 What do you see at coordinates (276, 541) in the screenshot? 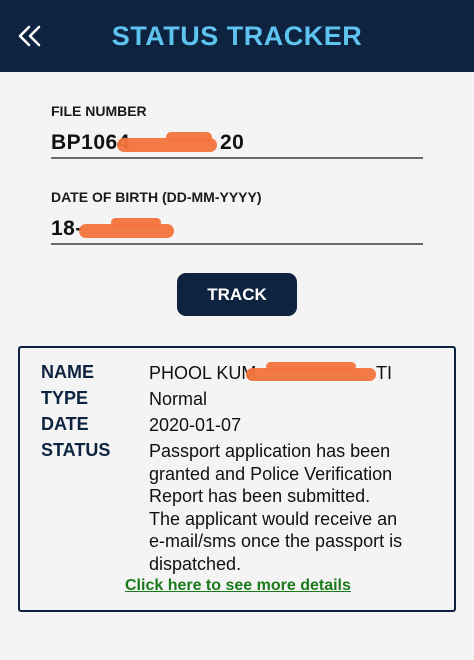
I see `status-line: e-mail/sms once the passport is` at bounding box center [276, 541].